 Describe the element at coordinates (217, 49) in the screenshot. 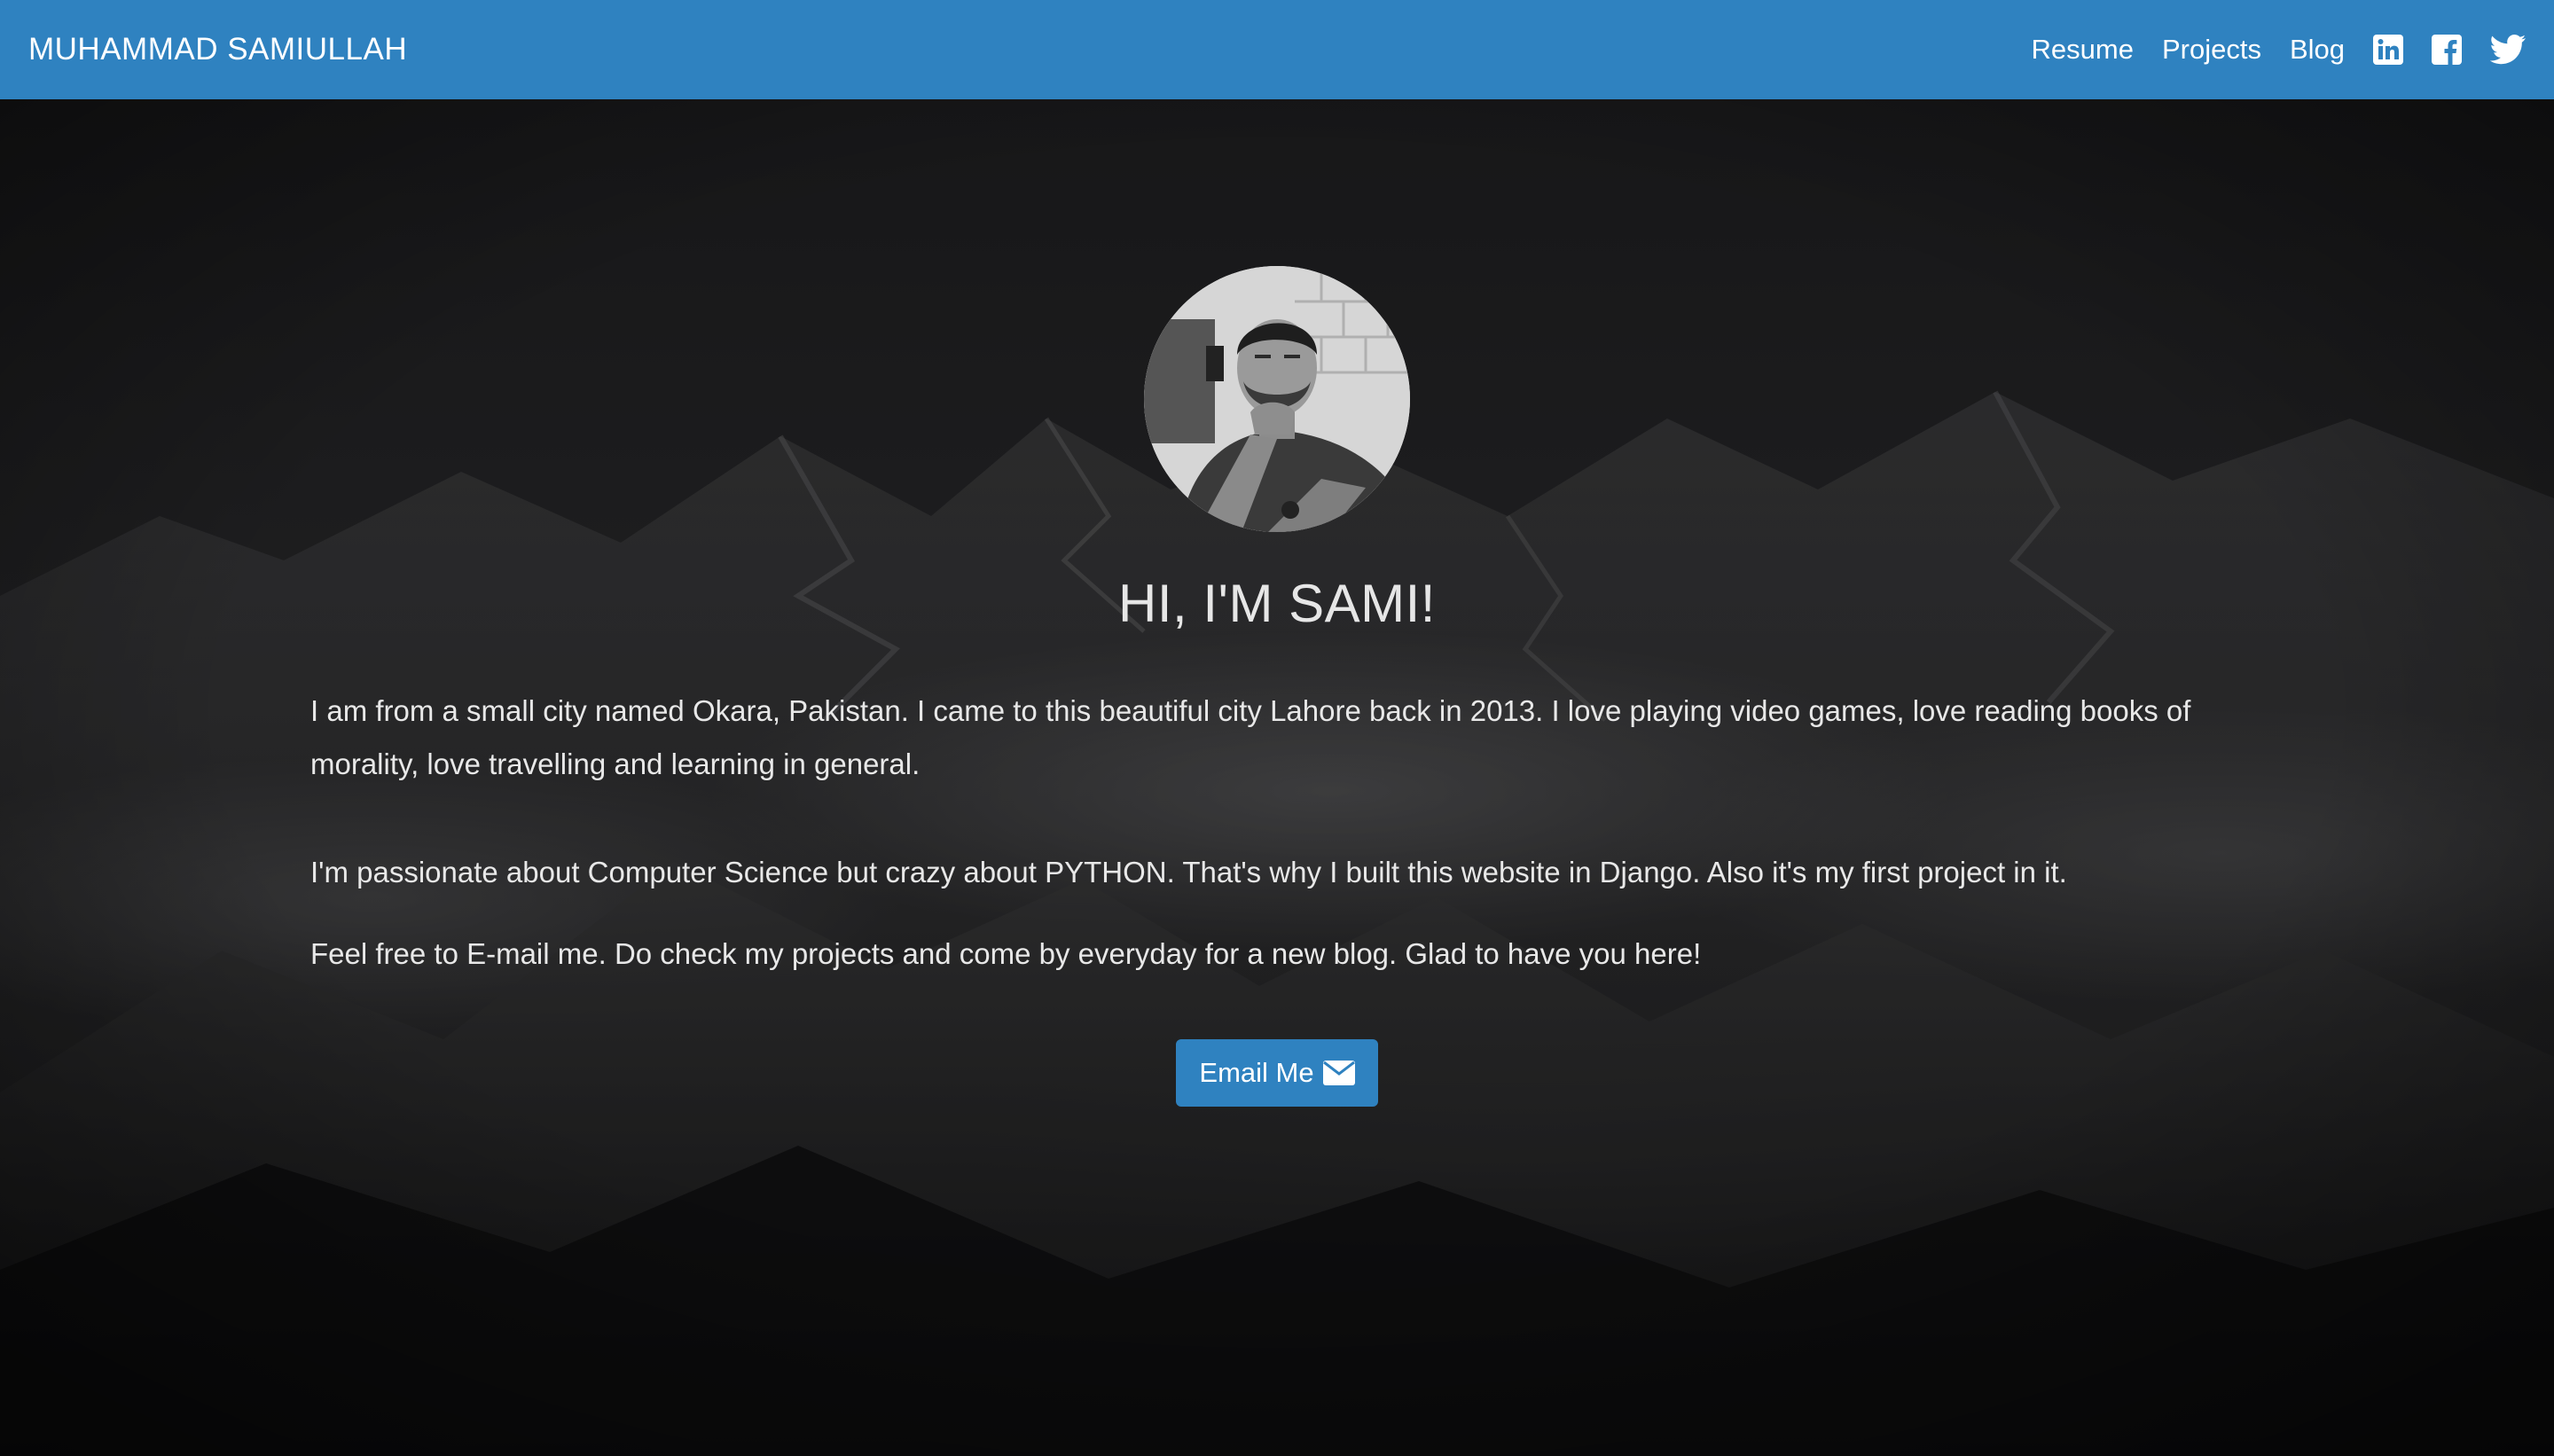

I see `site-brand: MUHAMMAD SAMIULLAH` at that location.